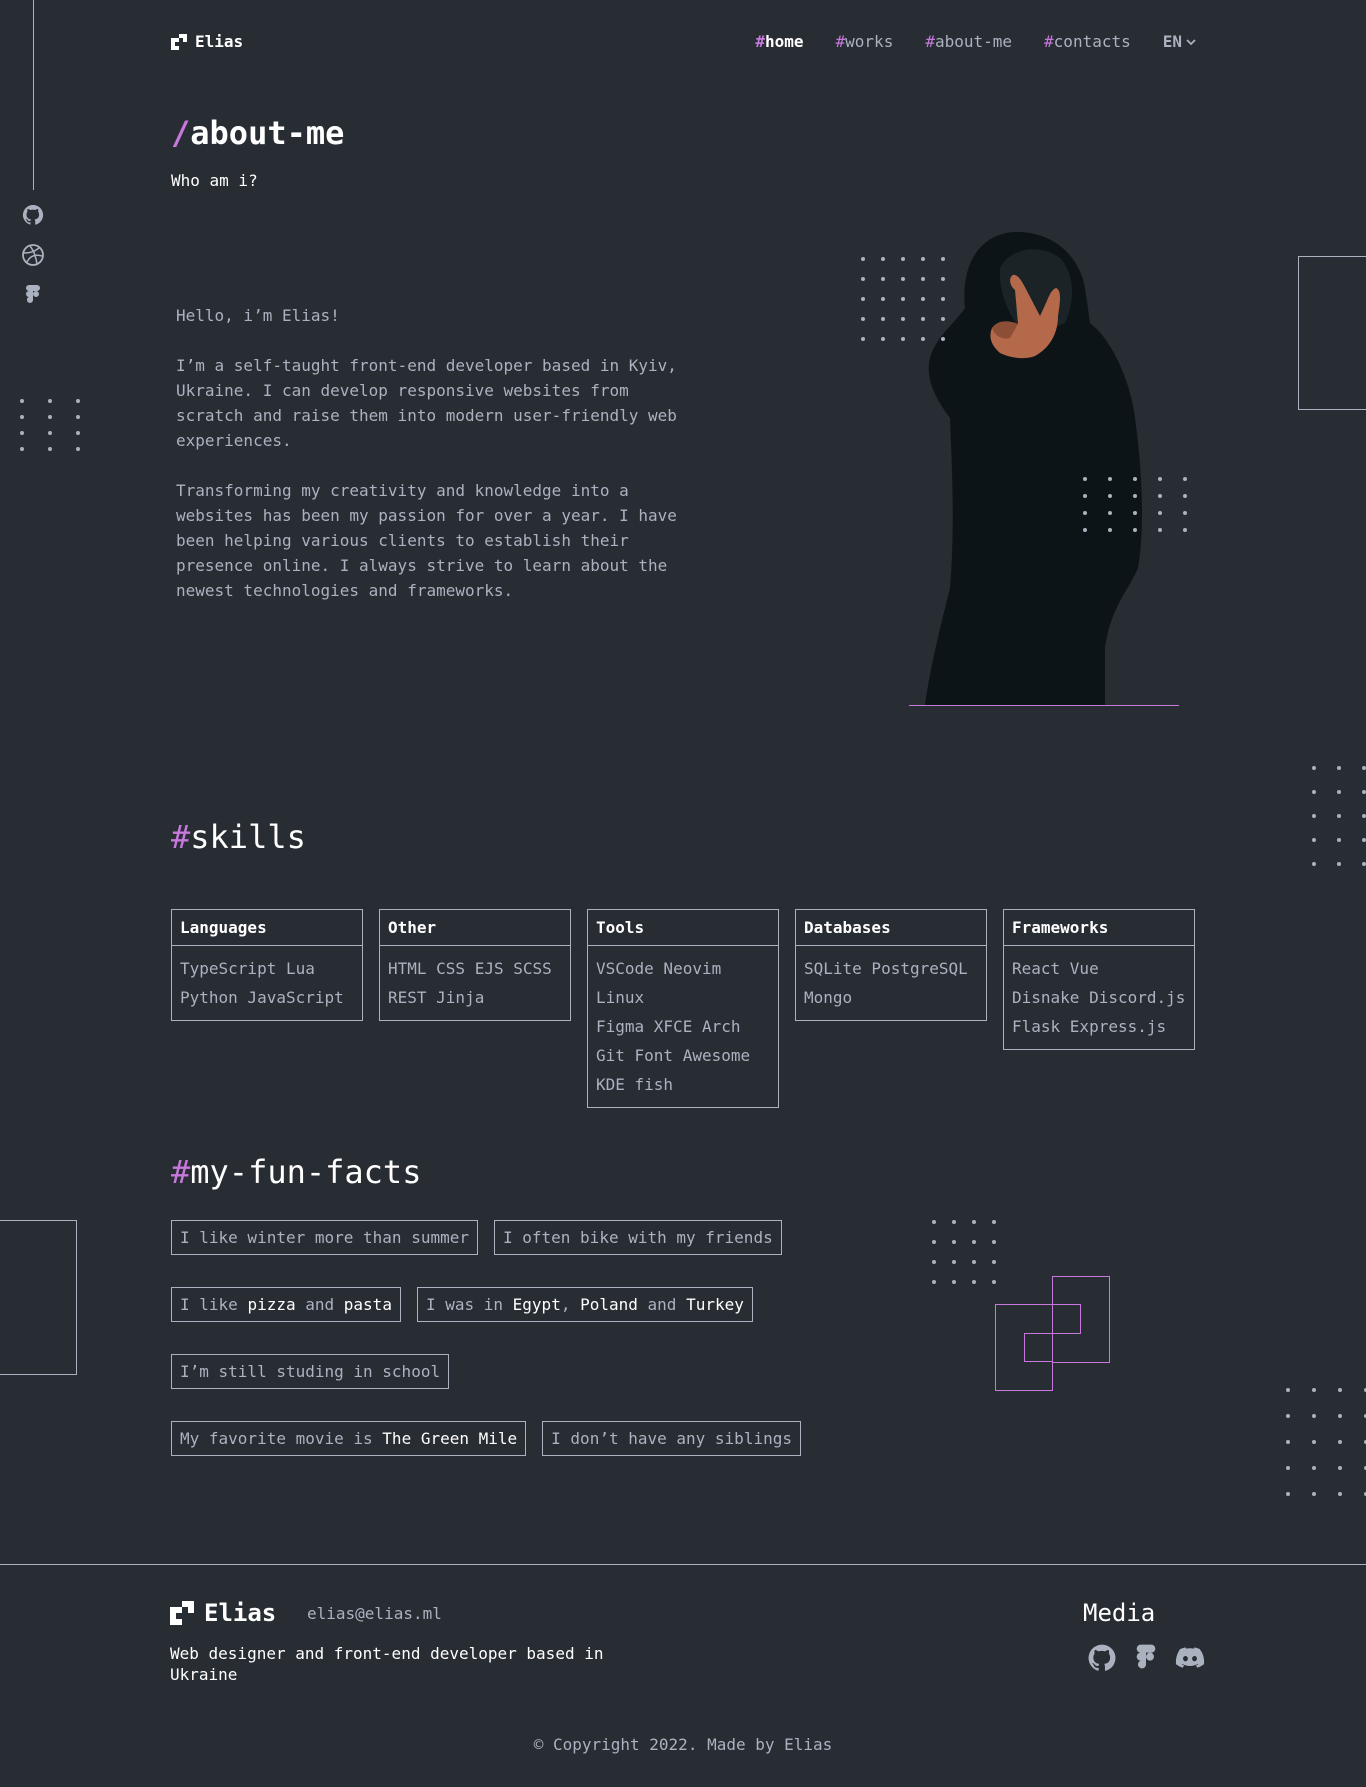 This screenshot has height=1787, width=1366. Describe the element at coordinates (1055, 968) in the screenshot. I see `skill-line: React Vue` at that location.